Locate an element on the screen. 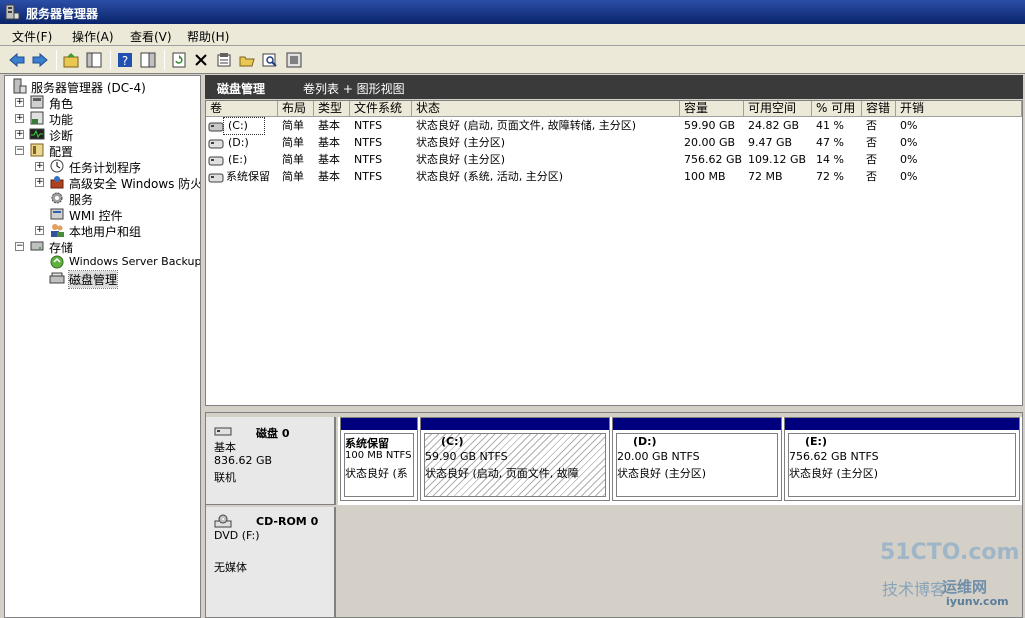 This screenshot has width=1025, height=618. tree-item-configuration: − 配置 is located at coordinates (102, 150).